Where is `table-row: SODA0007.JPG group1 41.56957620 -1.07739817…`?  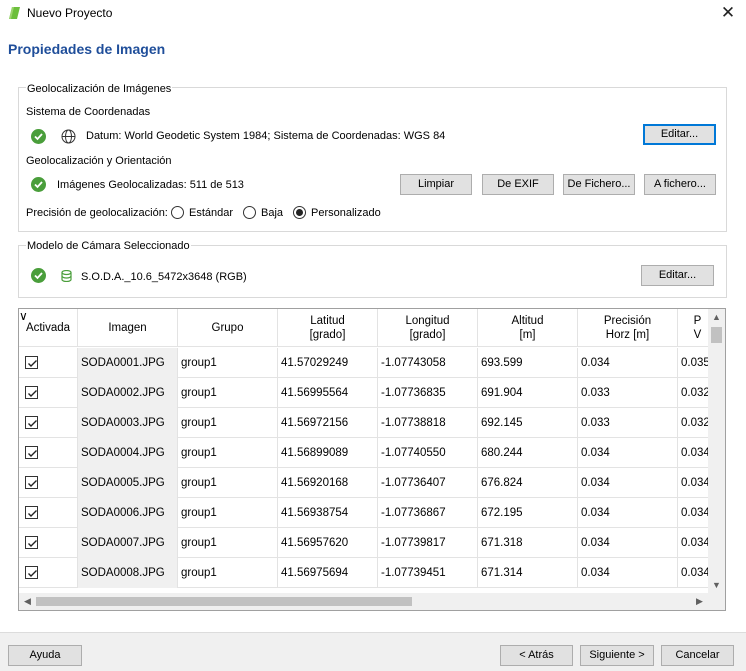 table-row: SODA0007.JPG group1 41.56957620 -1.07739817… is located at coordinates (368, 543).